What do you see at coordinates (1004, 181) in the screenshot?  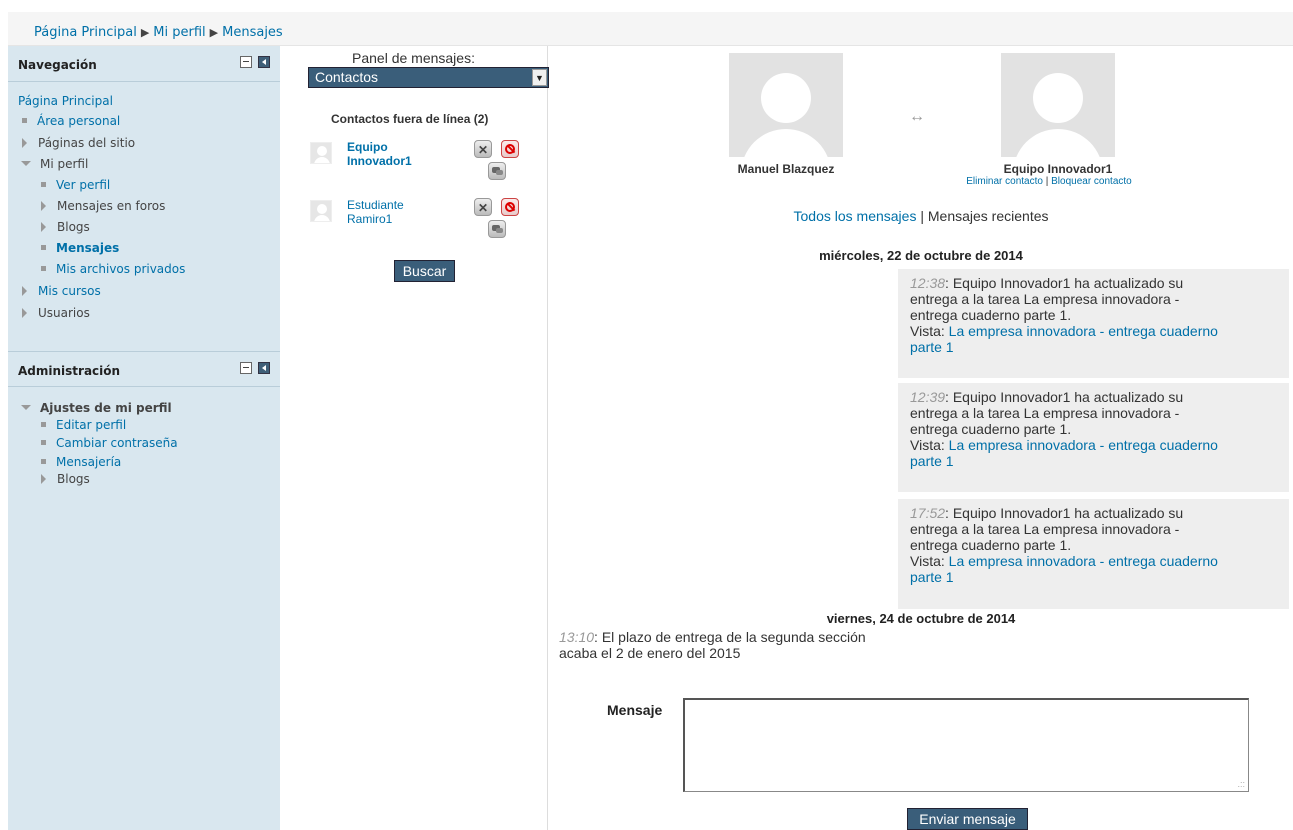 I see `remove-contact-link: Eliminar contacto` at bounding box center [1004, 181].